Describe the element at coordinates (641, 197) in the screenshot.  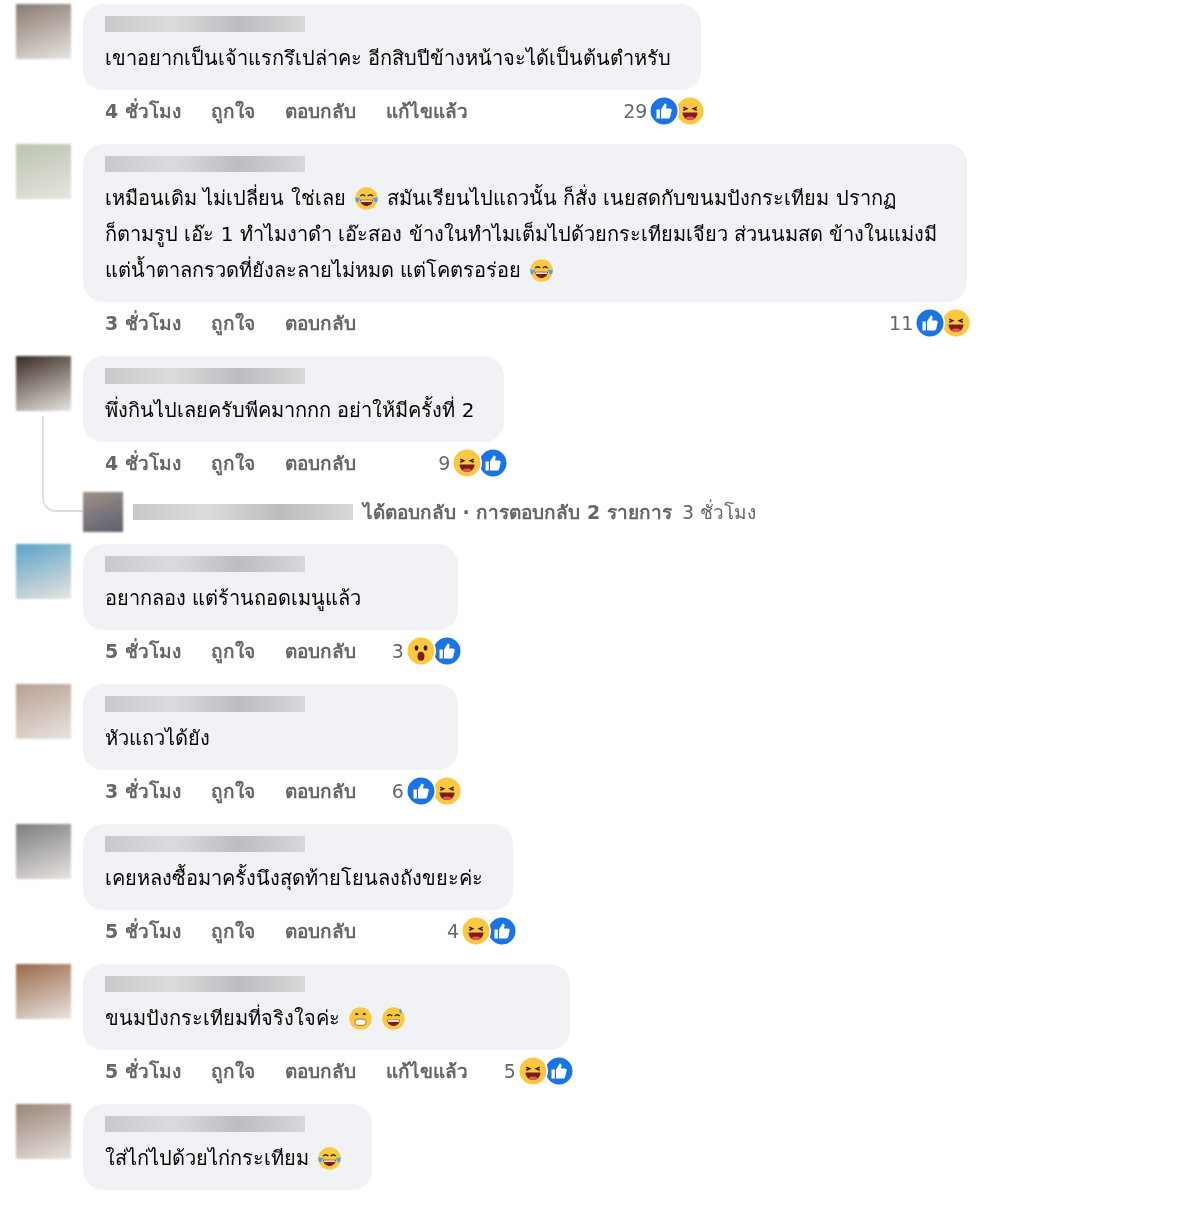
I see `comment-text: สมันเรียนไปแถวนั้น ก็สั่ง เนยสดกับขนมปังกระเทียม ปรากฏ` at that location.